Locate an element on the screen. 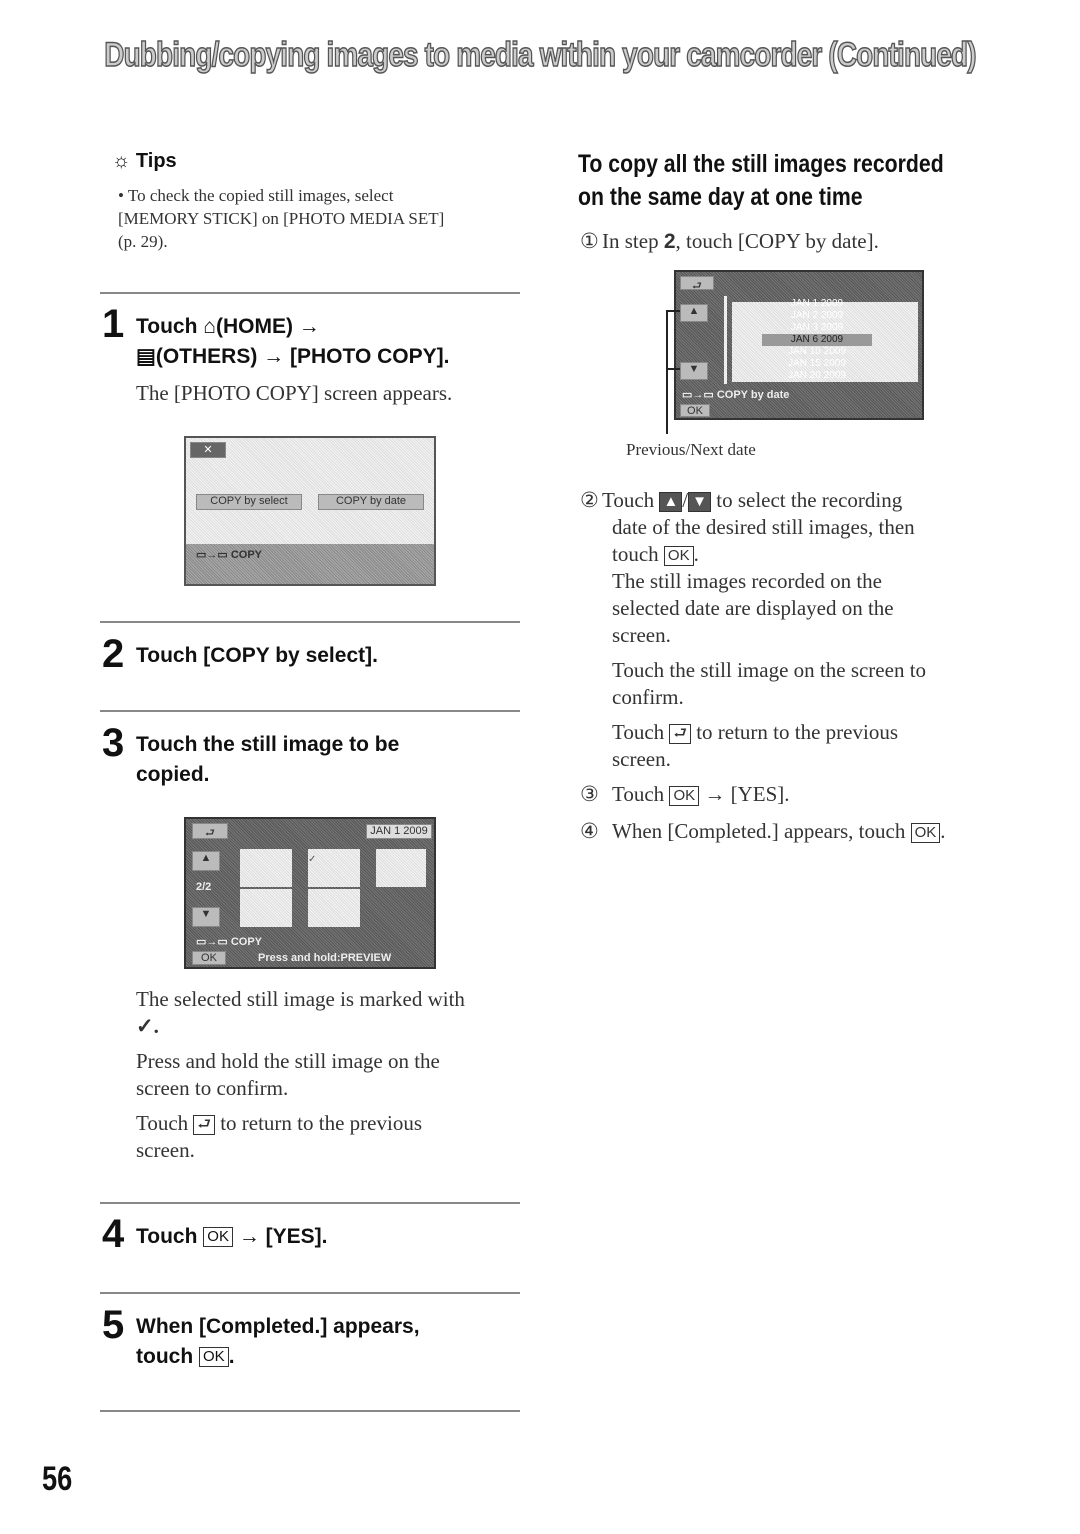 This screenshot has width=1080, height=1534. others-icon: ▤ is located at coordinates (146, 356).